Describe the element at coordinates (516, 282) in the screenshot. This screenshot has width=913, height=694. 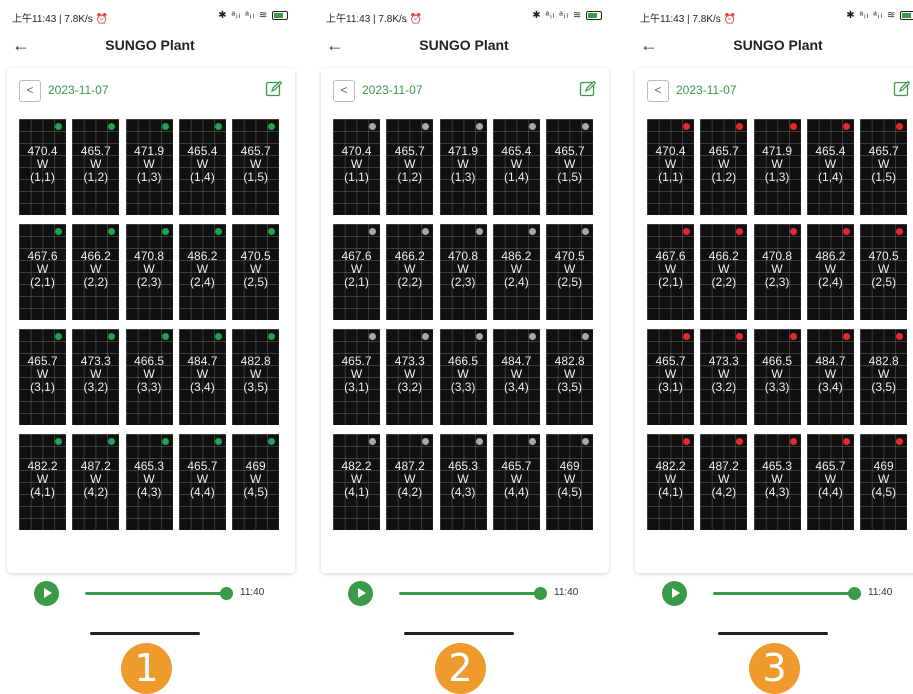
I see `panel-position: (2,4)` at that location.